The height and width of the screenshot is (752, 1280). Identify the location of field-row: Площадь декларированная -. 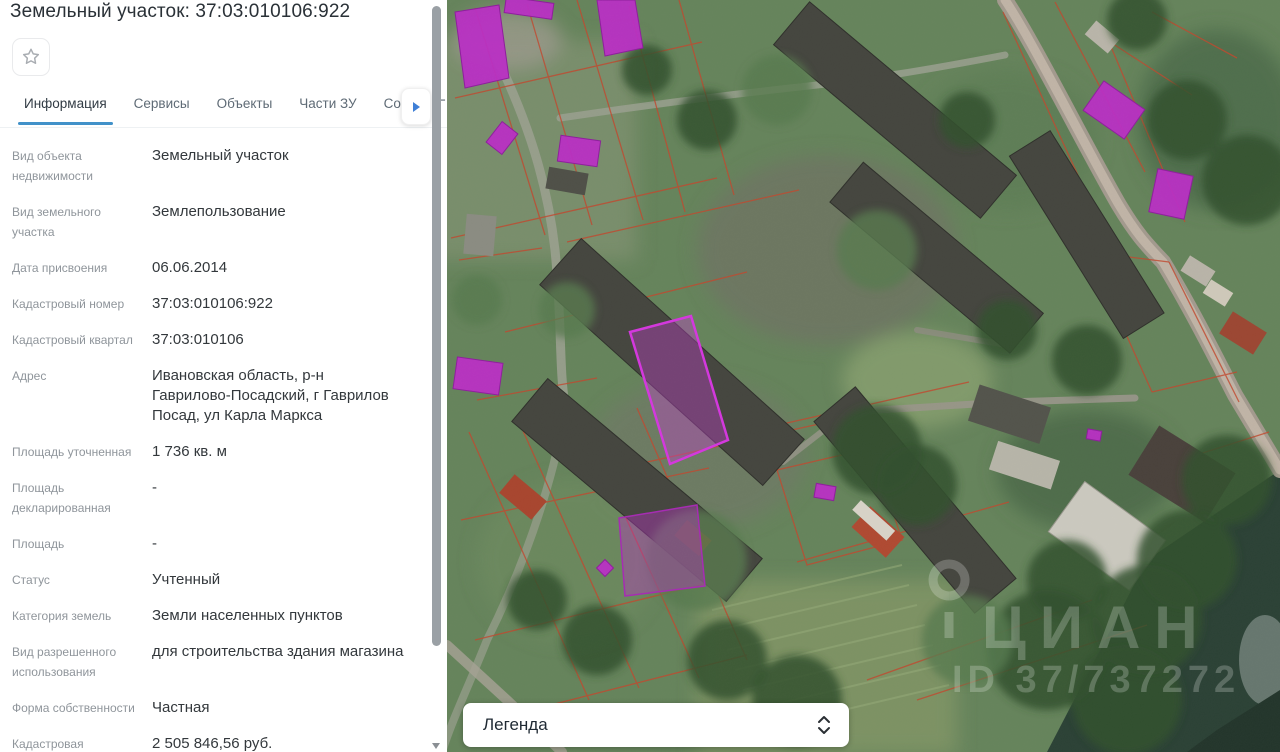
(84, 497).